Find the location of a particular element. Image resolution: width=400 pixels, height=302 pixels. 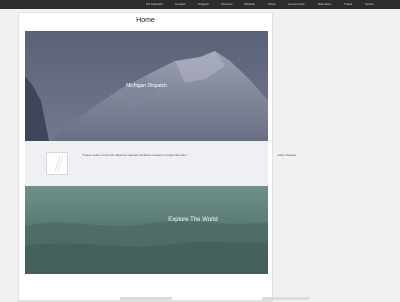

nav-item-services: Services is located at coordinates (227, 4).